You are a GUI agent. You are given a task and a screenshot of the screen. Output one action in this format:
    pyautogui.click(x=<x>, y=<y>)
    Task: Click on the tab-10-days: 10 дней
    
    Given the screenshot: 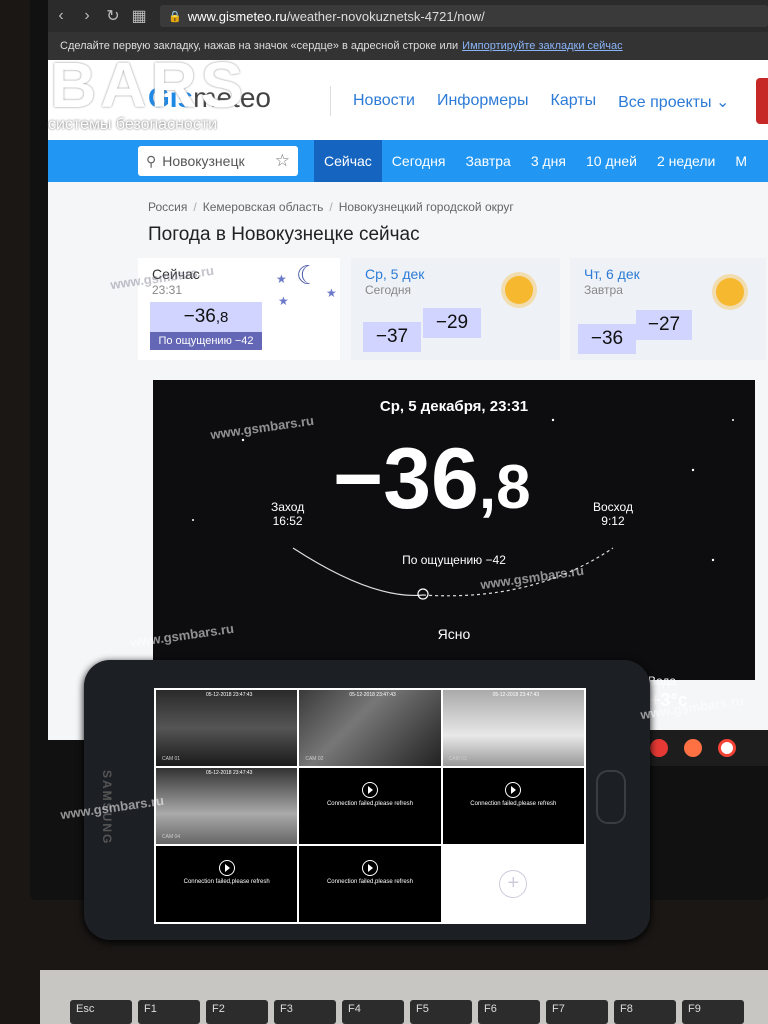 What is the action you would take?
    pyautogui.click(x=611, y=161)
    